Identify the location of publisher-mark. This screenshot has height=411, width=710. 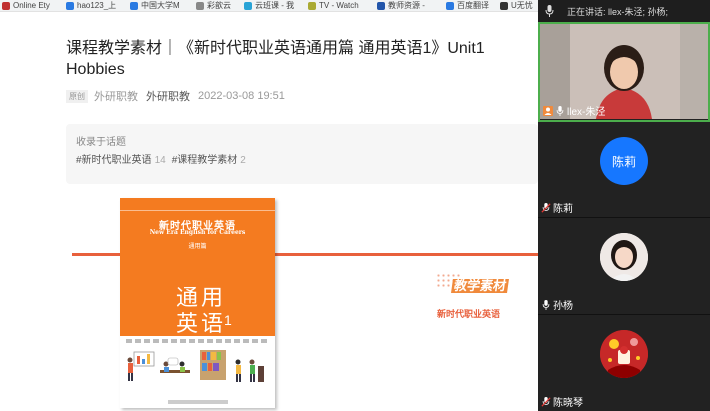
(198, 402).